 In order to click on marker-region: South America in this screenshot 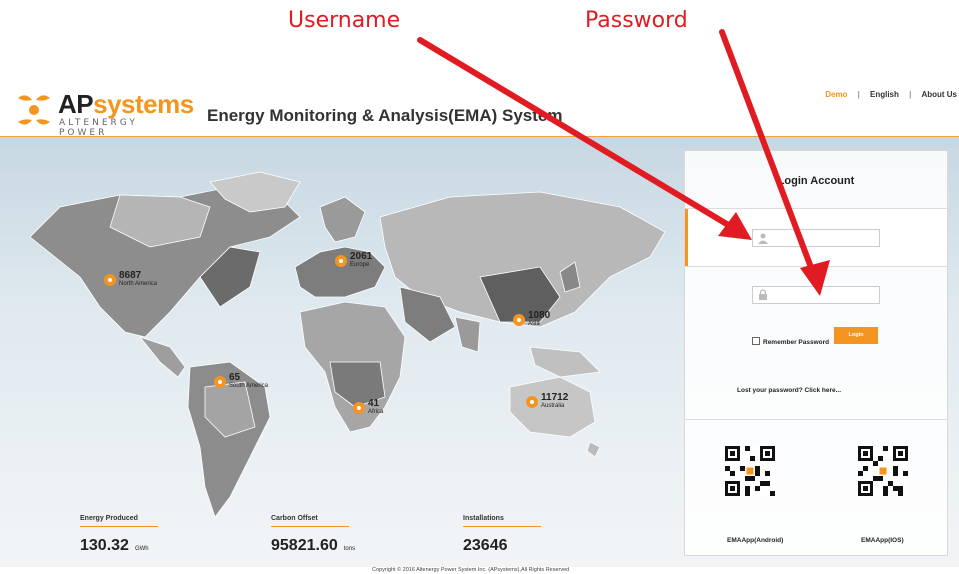, I will do `click(249, 386)`.